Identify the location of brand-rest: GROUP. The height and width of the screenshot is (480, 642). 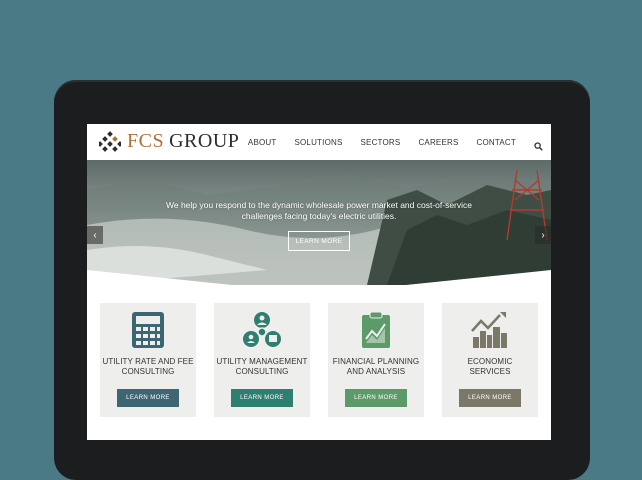
(204, 141).